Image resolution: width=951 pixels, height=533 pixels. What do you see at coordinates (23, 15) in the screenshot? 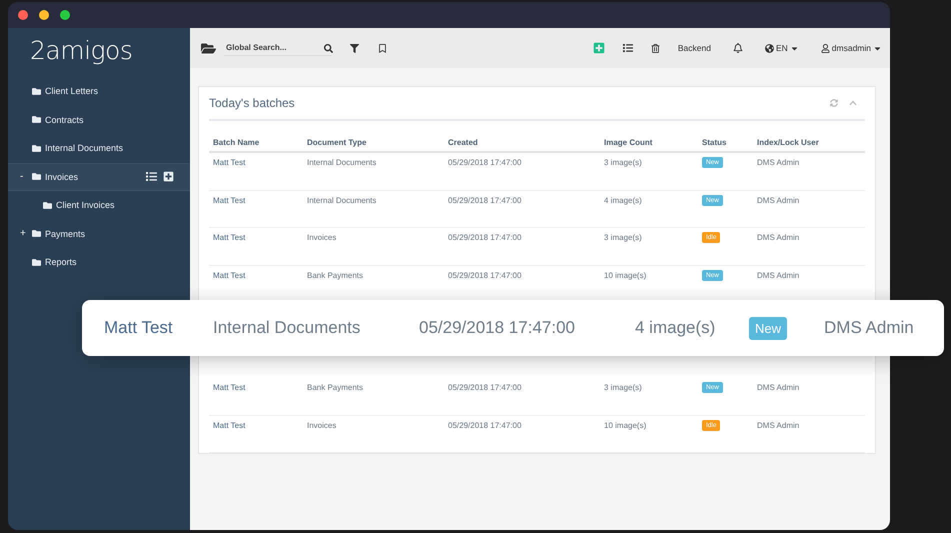
I see `close-button` at bounding box center [23, 15].